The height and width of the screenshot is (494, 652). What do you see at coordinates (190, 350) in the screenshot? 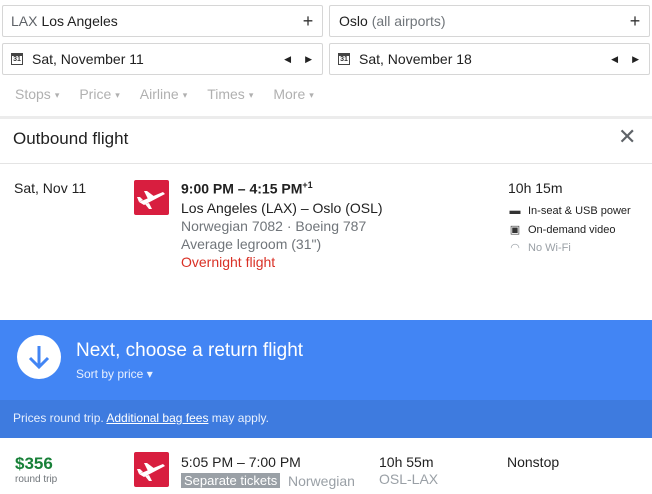
I see `banner-title: Next, choose a return flight` at bounding box center [190, 350].